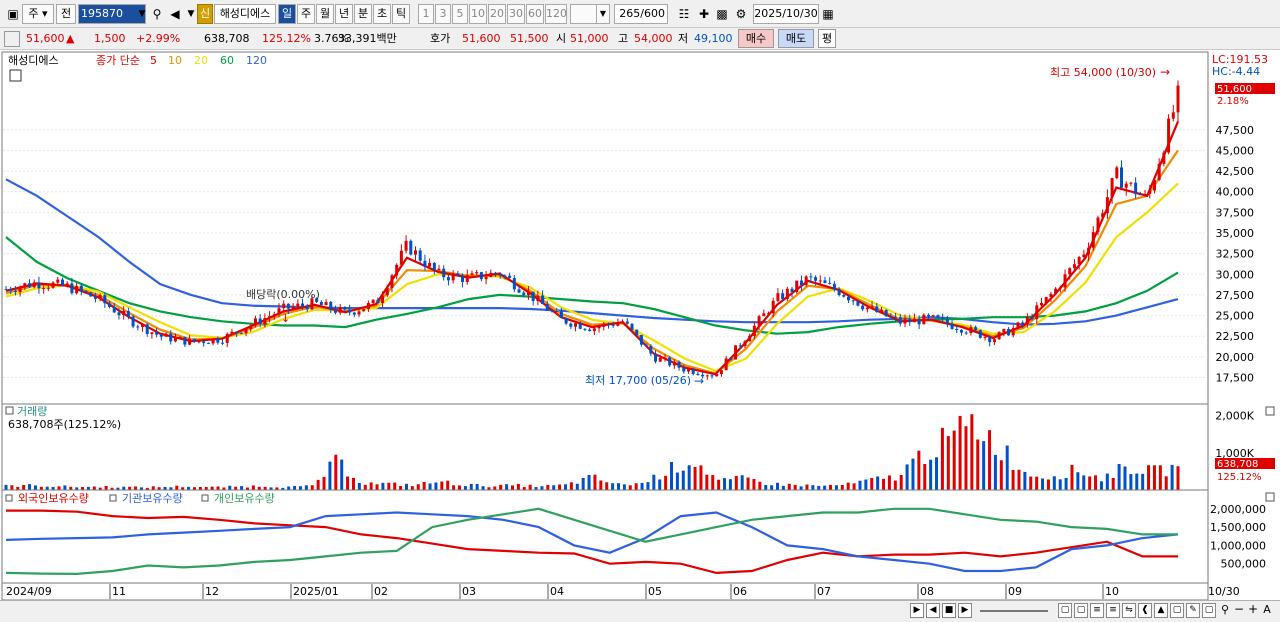 The image size is (1280, 622). I want to click on play-icon: ▶, so click(965, 610).